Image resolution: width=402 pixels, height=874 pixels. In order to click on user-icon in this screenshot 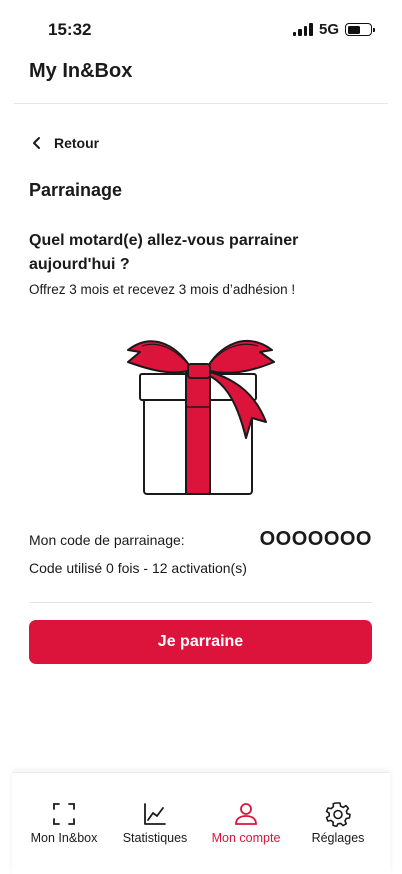, I will do `click(246, 814)`.